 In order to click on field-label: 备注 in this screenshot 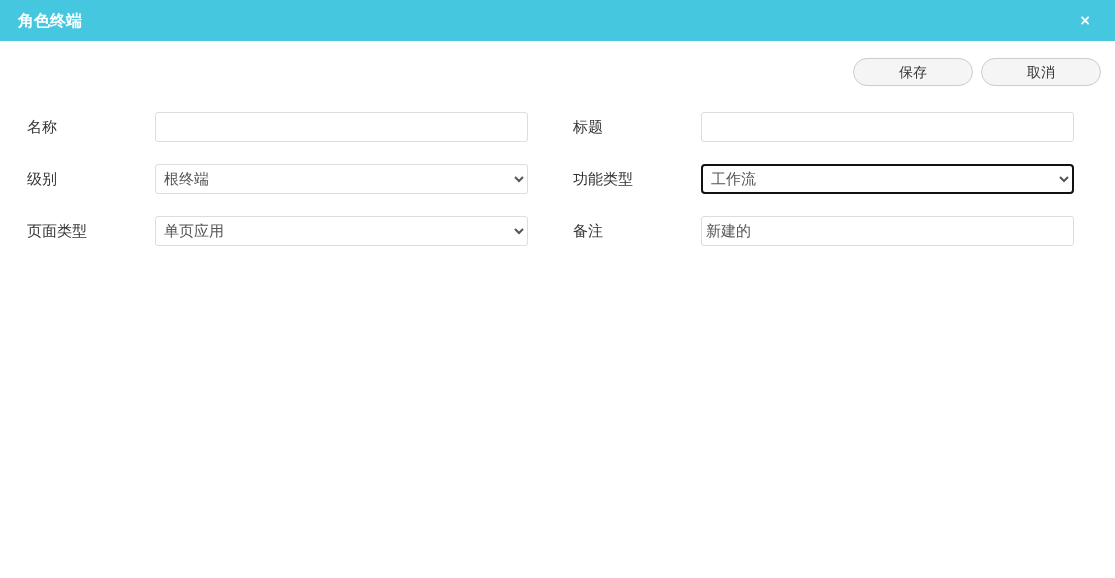, I will do `click(588, 231)`.